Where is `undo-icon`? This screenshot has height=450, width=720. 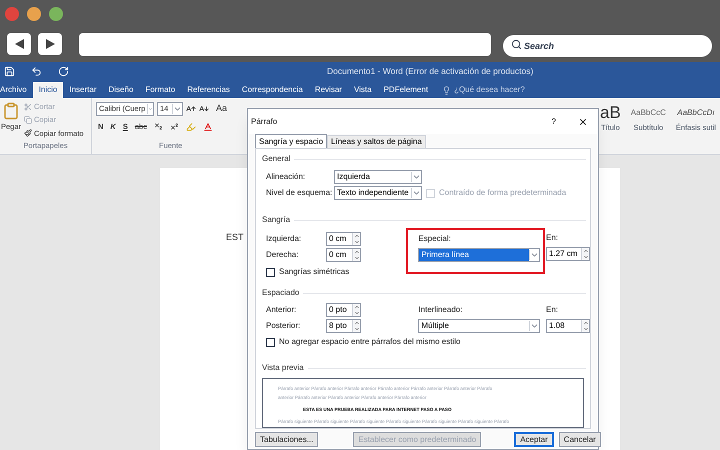
undo-icon is located at coordinates (36, 71).